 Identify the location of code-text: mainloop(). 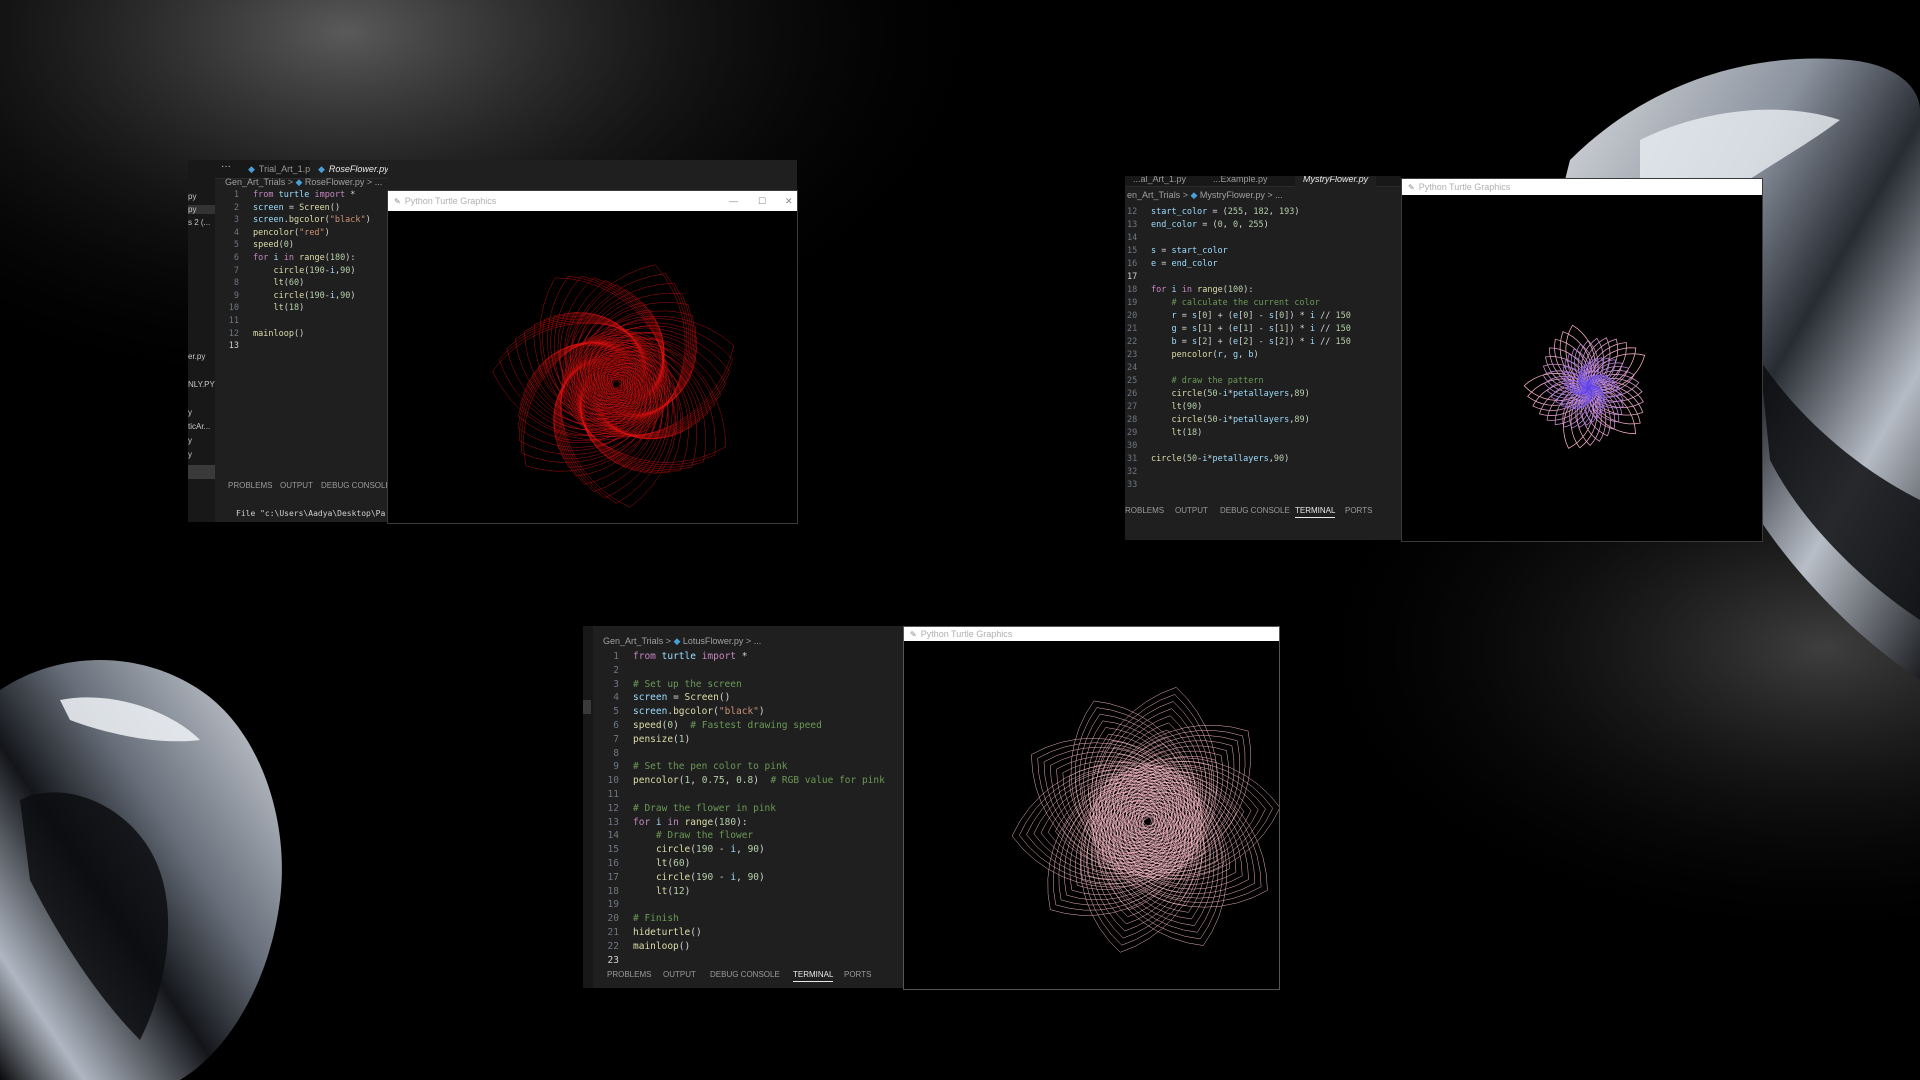
(662, 946).